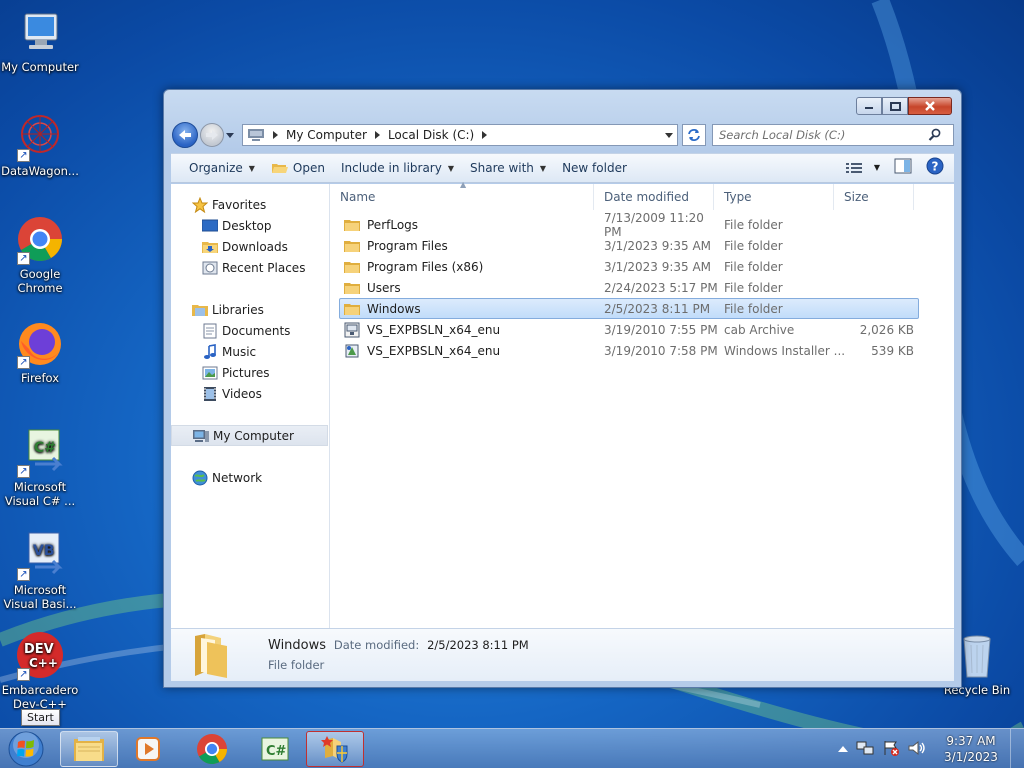 This screenshot has width=1024, height=768. I want to click on nav-my-computer: My Computer, so click(249, 435).